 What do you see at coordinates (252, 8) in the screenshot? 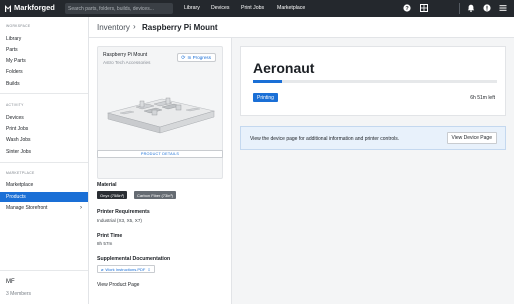
I see `nav-print-jobs: Print Jobs` at bounding box center [252, 8].